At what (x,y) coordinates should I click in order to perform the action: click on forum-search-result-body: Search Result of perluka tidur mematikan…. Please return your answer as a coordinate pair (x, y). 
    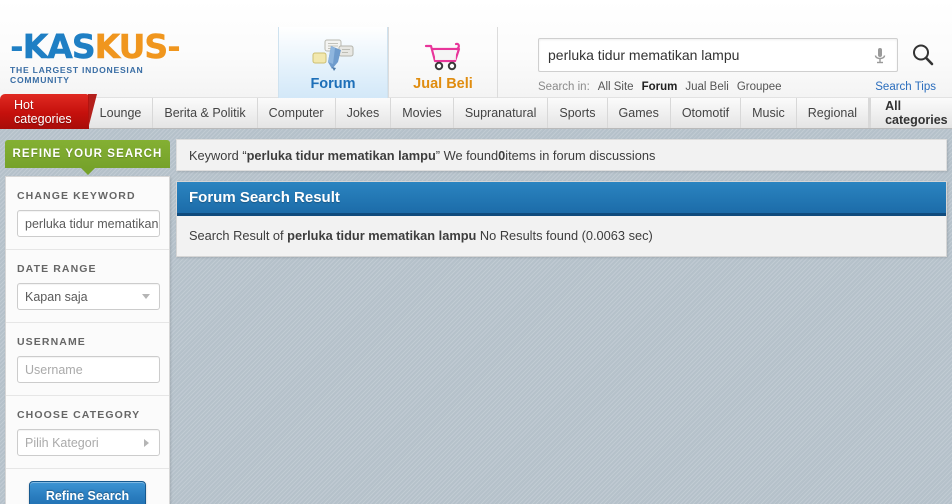
    Looking at the image, I should click on (561, 236).